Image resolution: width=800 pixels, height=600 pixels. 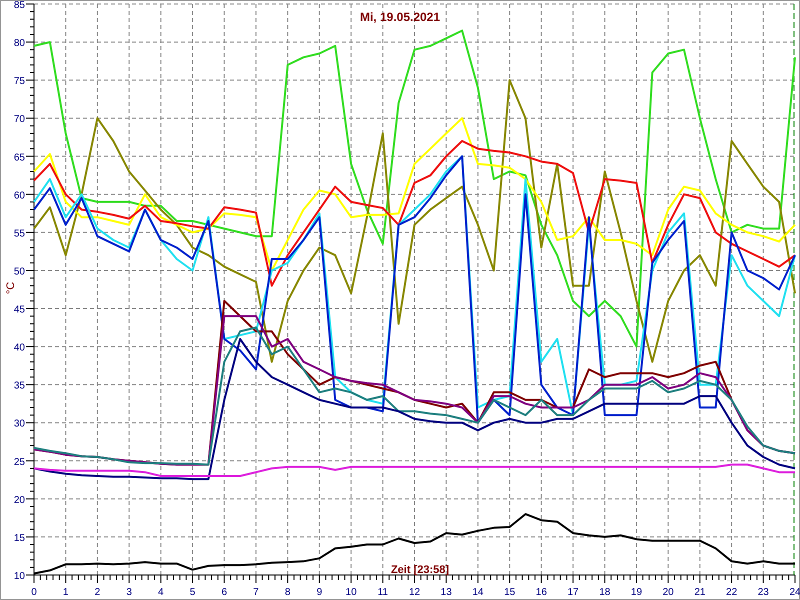 I want to click on tick-label: 9, so click(x=319, y=592).